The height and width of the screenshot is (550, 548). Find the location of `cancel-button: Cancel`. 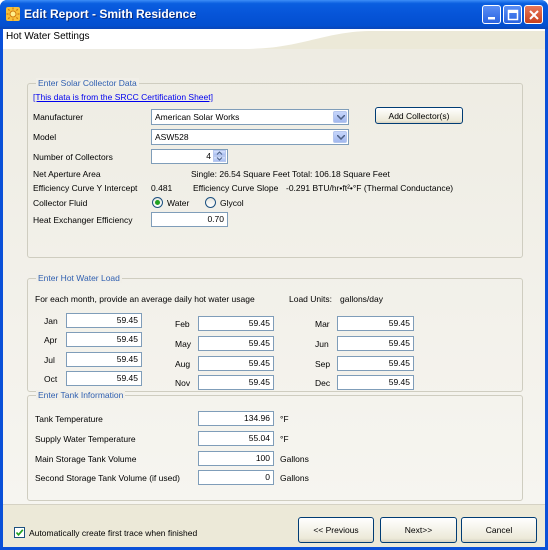

cancel-button: Cancel is located at coordinates (499, 530).